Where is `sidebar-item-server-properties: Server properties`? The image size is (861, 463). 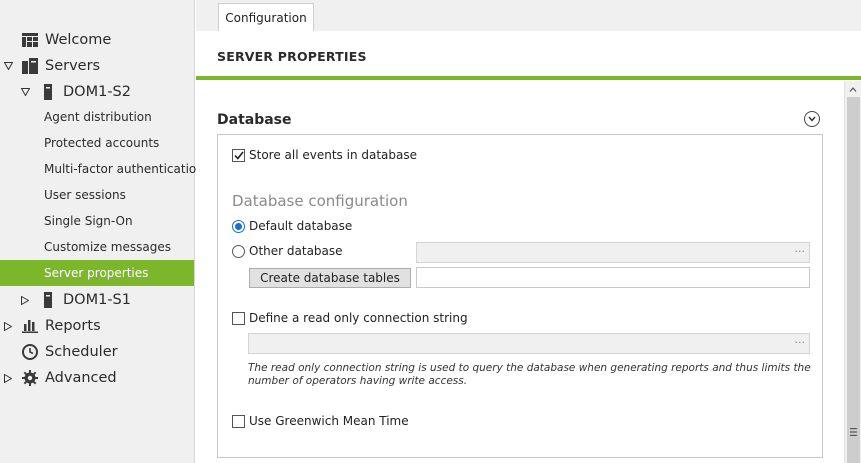 sidebar-item-server-properties: Server properties is located at coordinates (97, 273).